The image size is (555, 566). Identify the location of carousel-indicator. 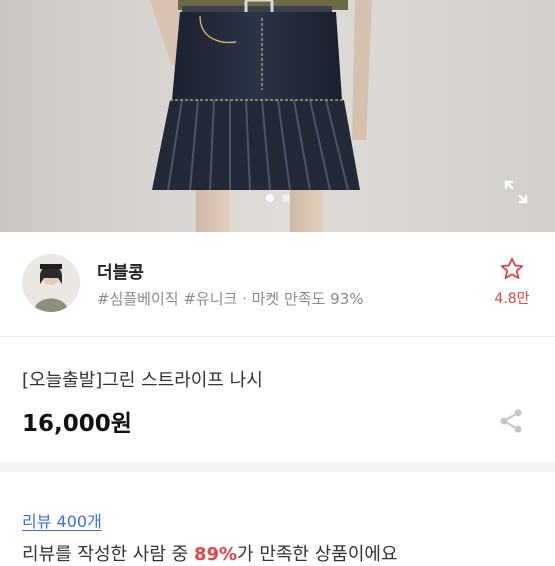
(277, 198).